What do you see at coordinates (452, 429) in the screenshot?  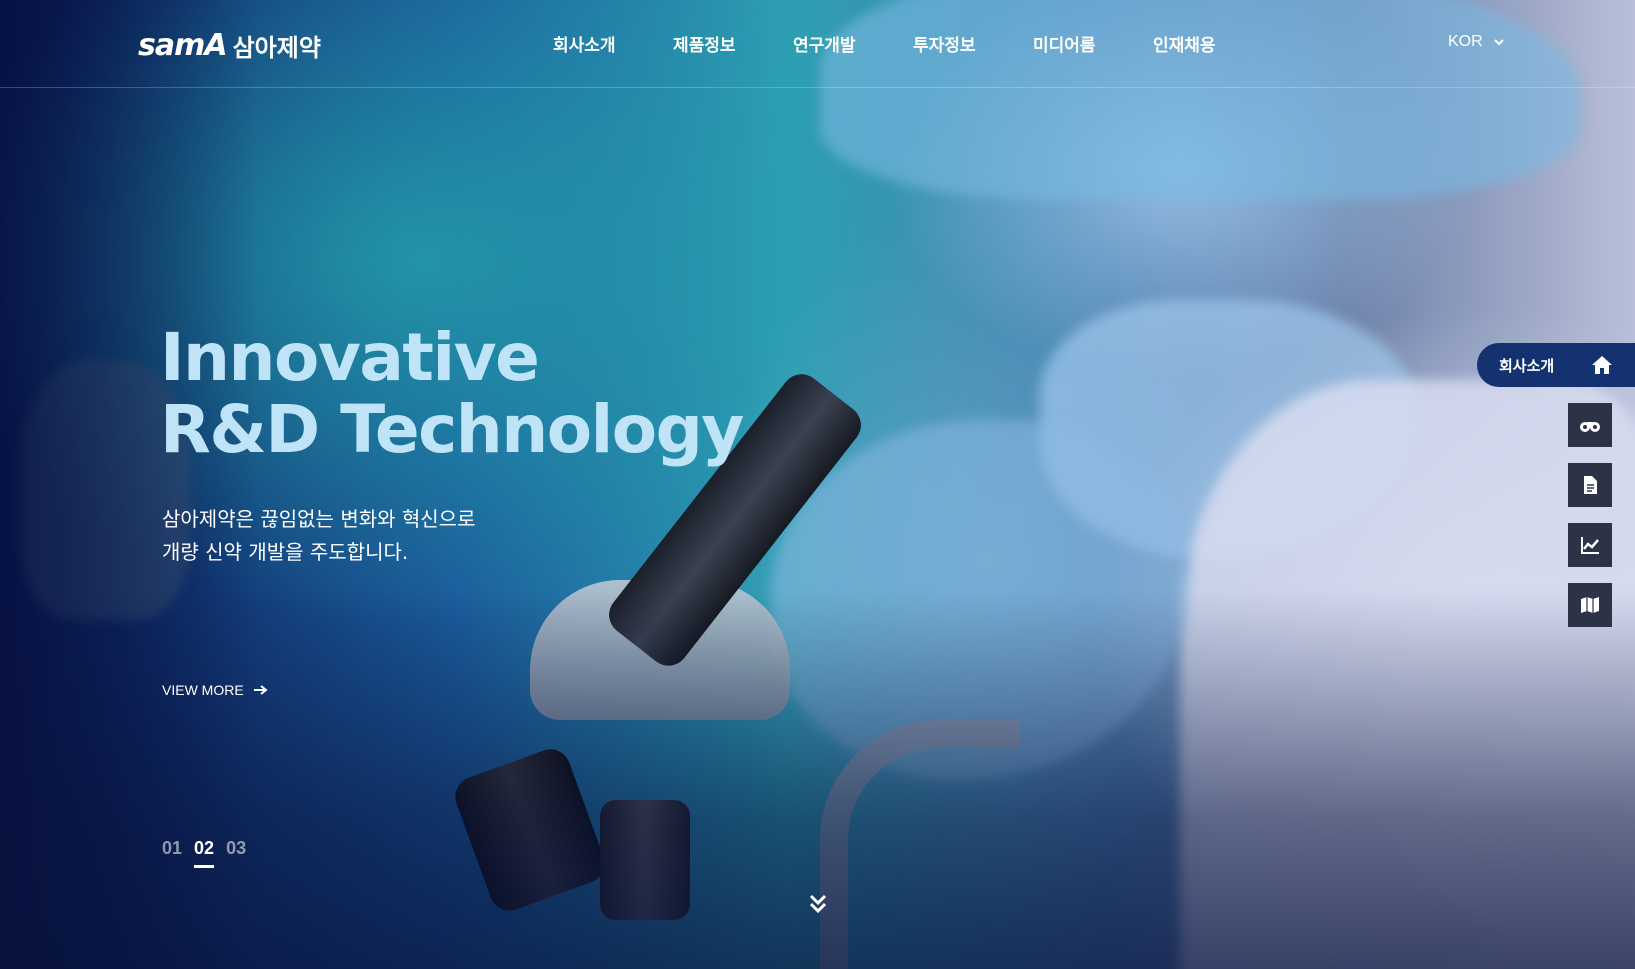 I see `hero-headline-line2: R&D Technology` at bounding box center [452, 429].